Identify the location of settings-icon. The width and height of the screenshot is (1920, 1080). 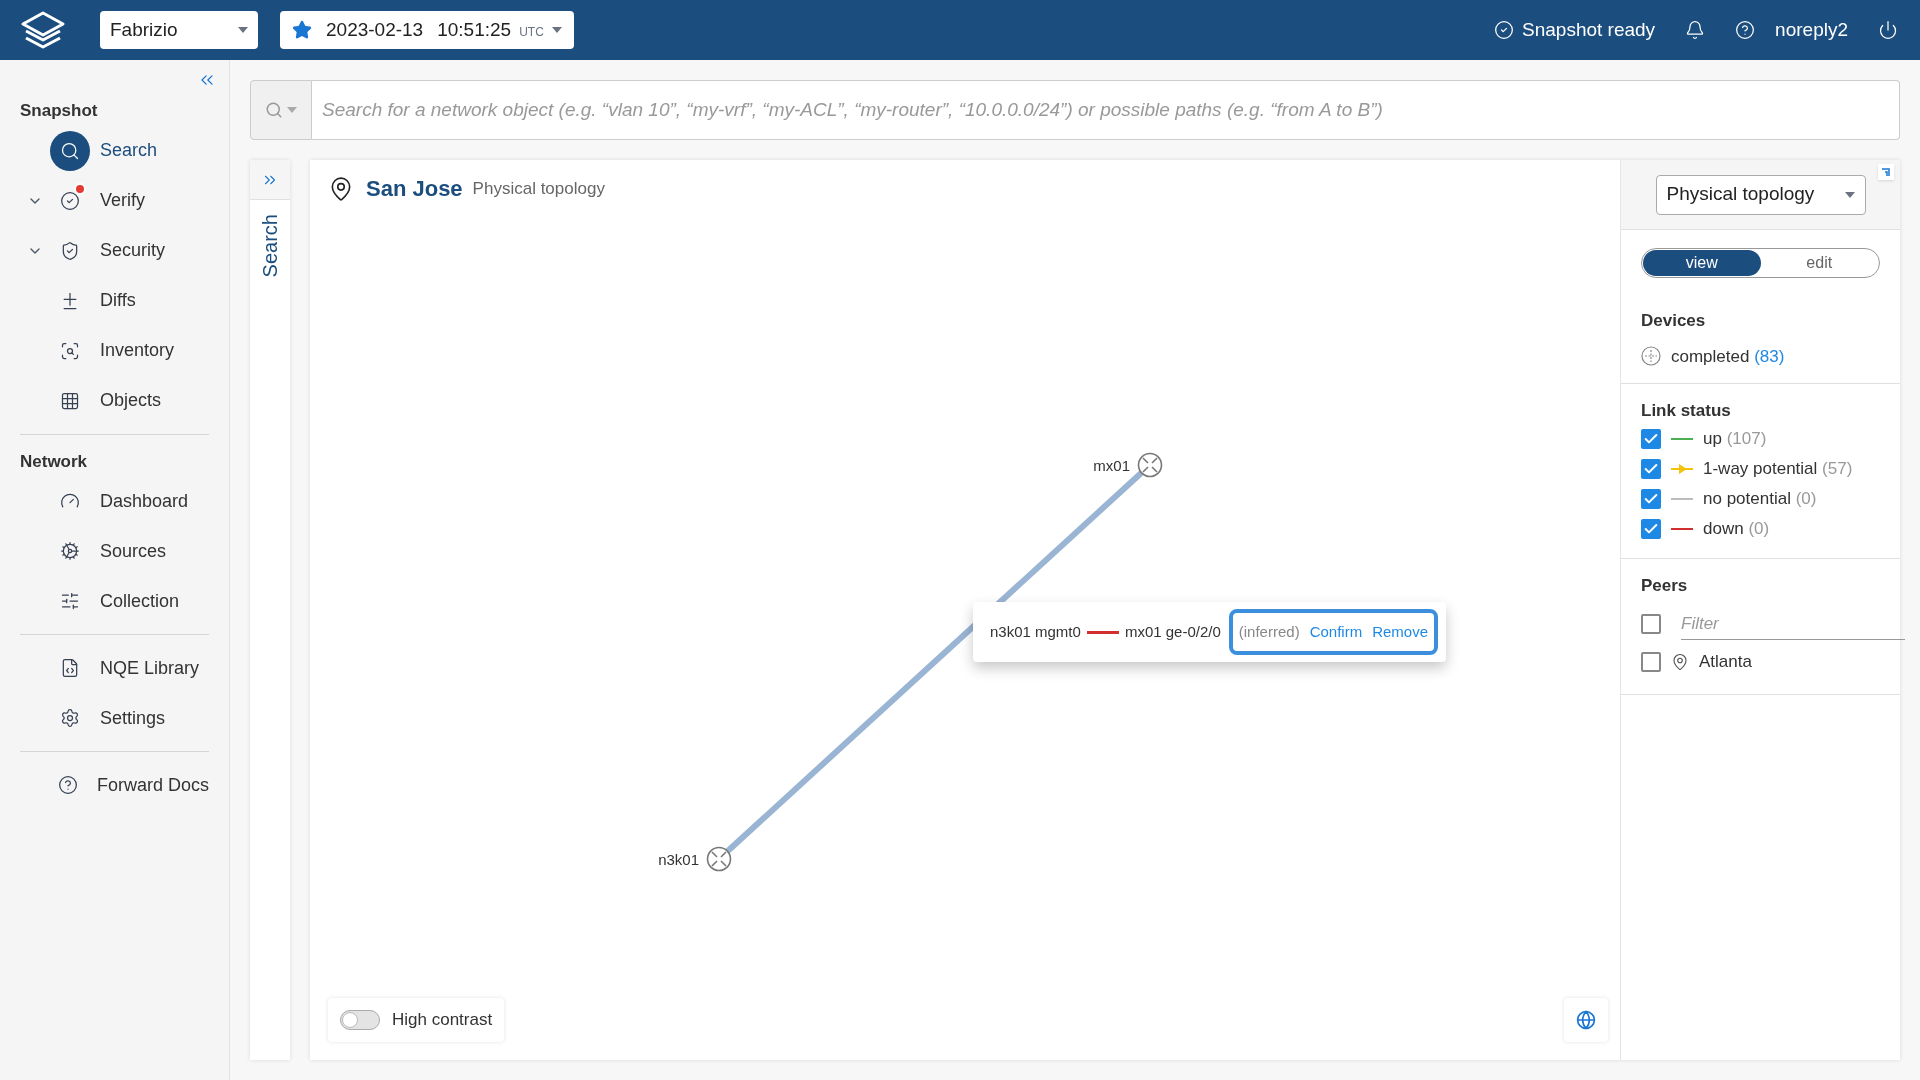
(70, 718).